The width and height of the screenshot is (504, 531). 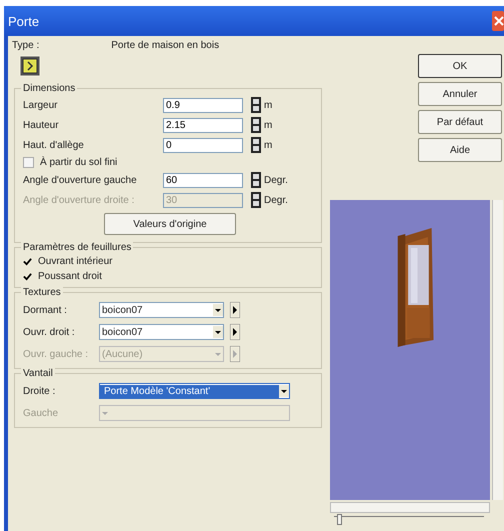 I want to click on checkbox-label: Poussant droit, so click(x=70, y=276).